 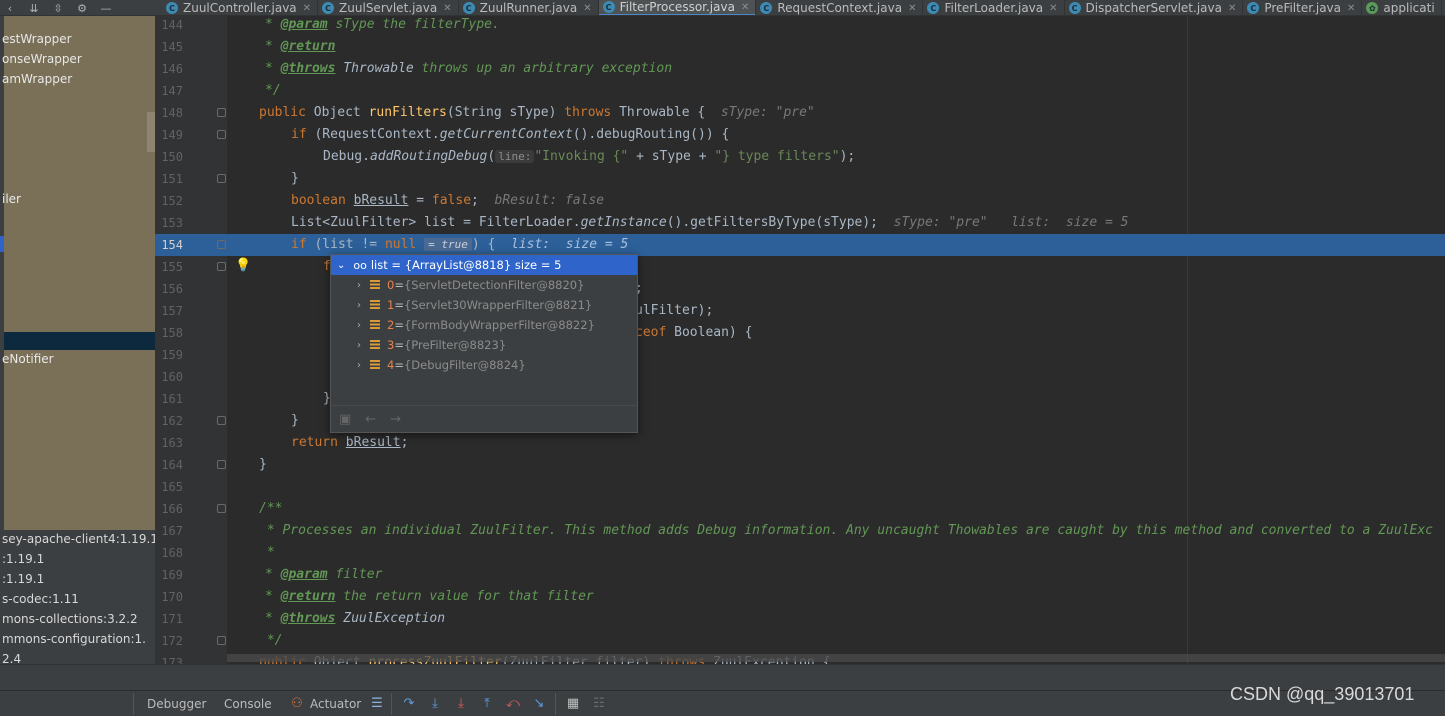 What do you see at coordinates (106, 8) in the screenshot?
I see `minimize-icon: —` at bounding box center [106, 8].